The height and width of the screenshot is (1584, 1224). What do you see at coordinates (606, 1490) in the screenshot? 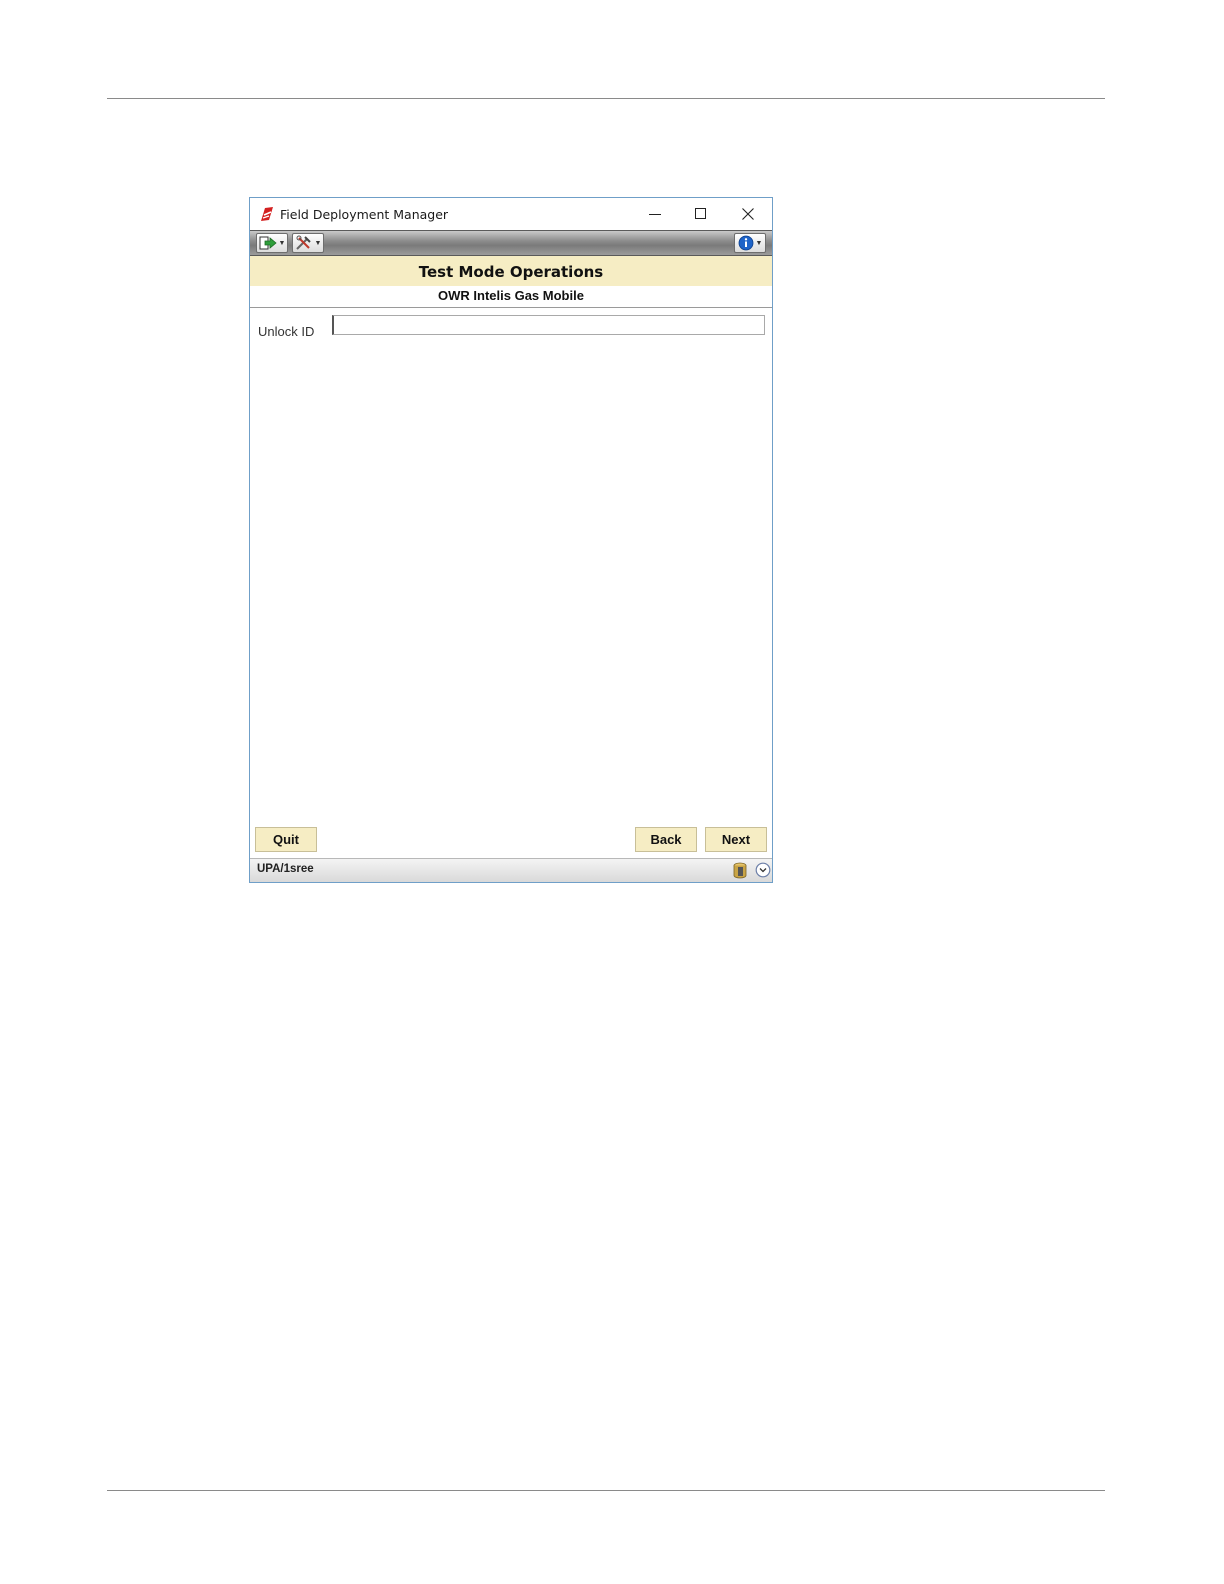
I see `bottom-rule` at bounding box center [606, 1490].